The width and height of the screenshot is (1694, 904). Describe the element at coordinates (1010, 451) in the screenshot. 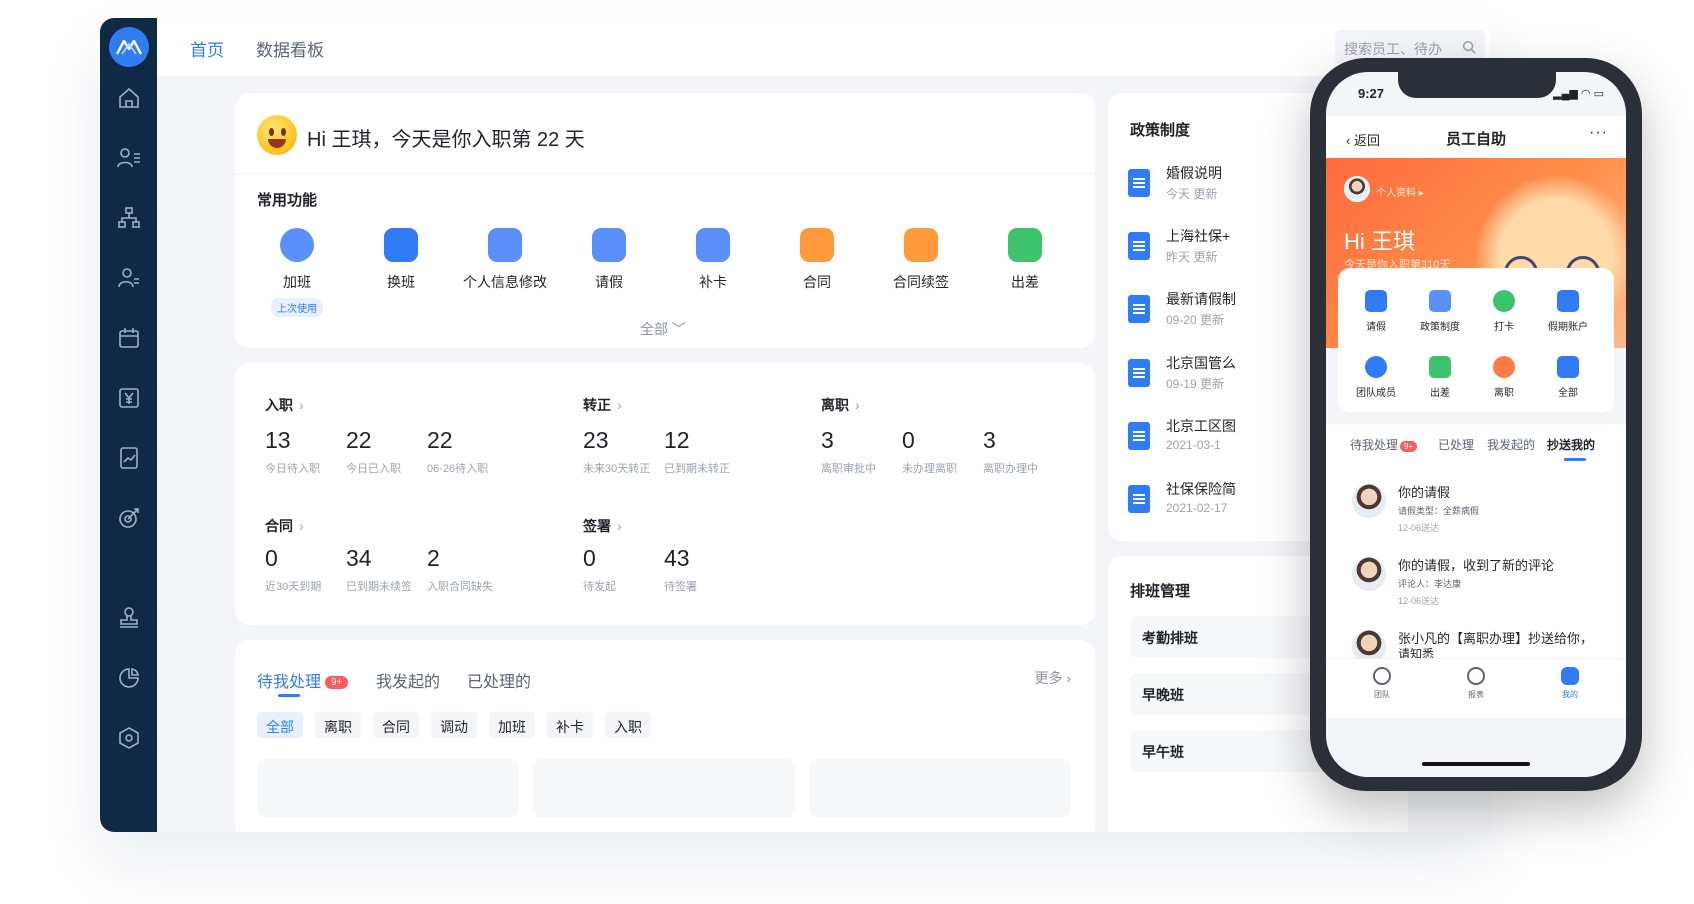

I see `stat-item: 3 离职办理中` at that location.